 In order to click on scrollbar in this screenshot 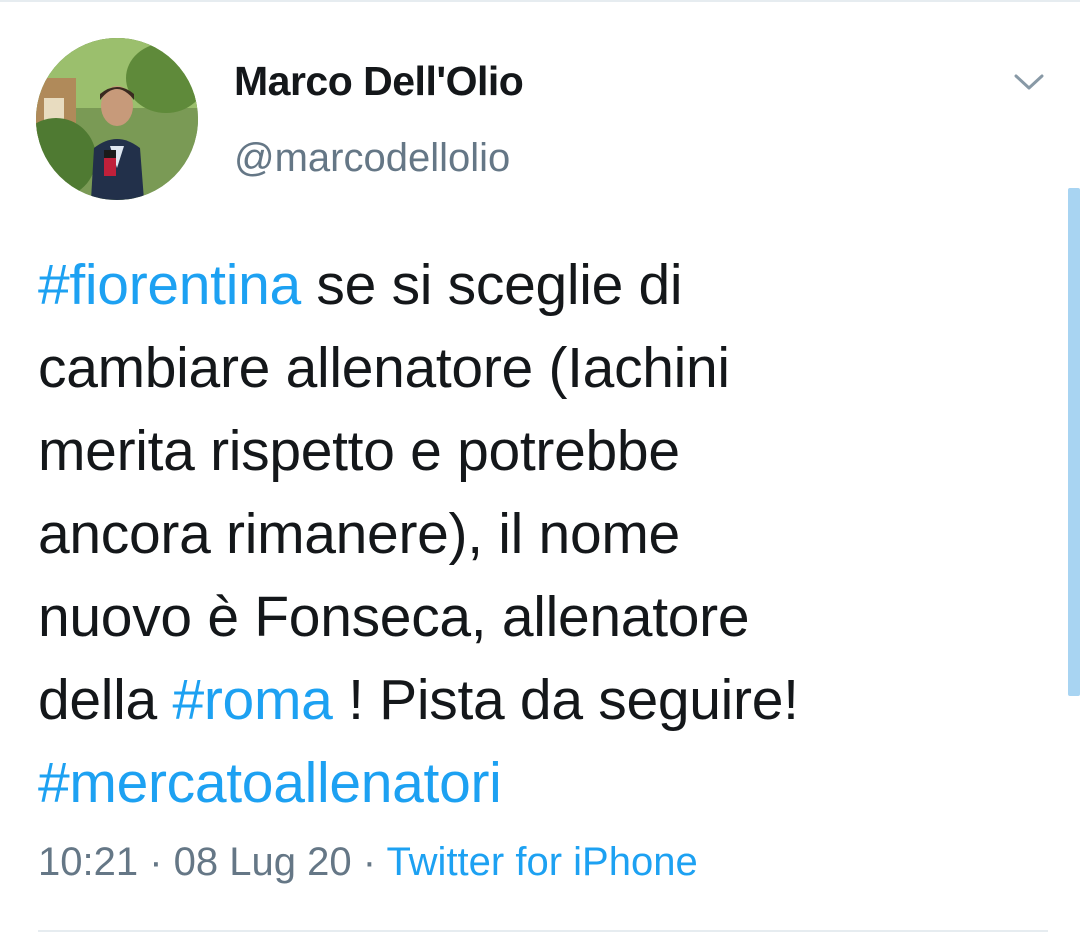, I will do `click(1074, 442)`.